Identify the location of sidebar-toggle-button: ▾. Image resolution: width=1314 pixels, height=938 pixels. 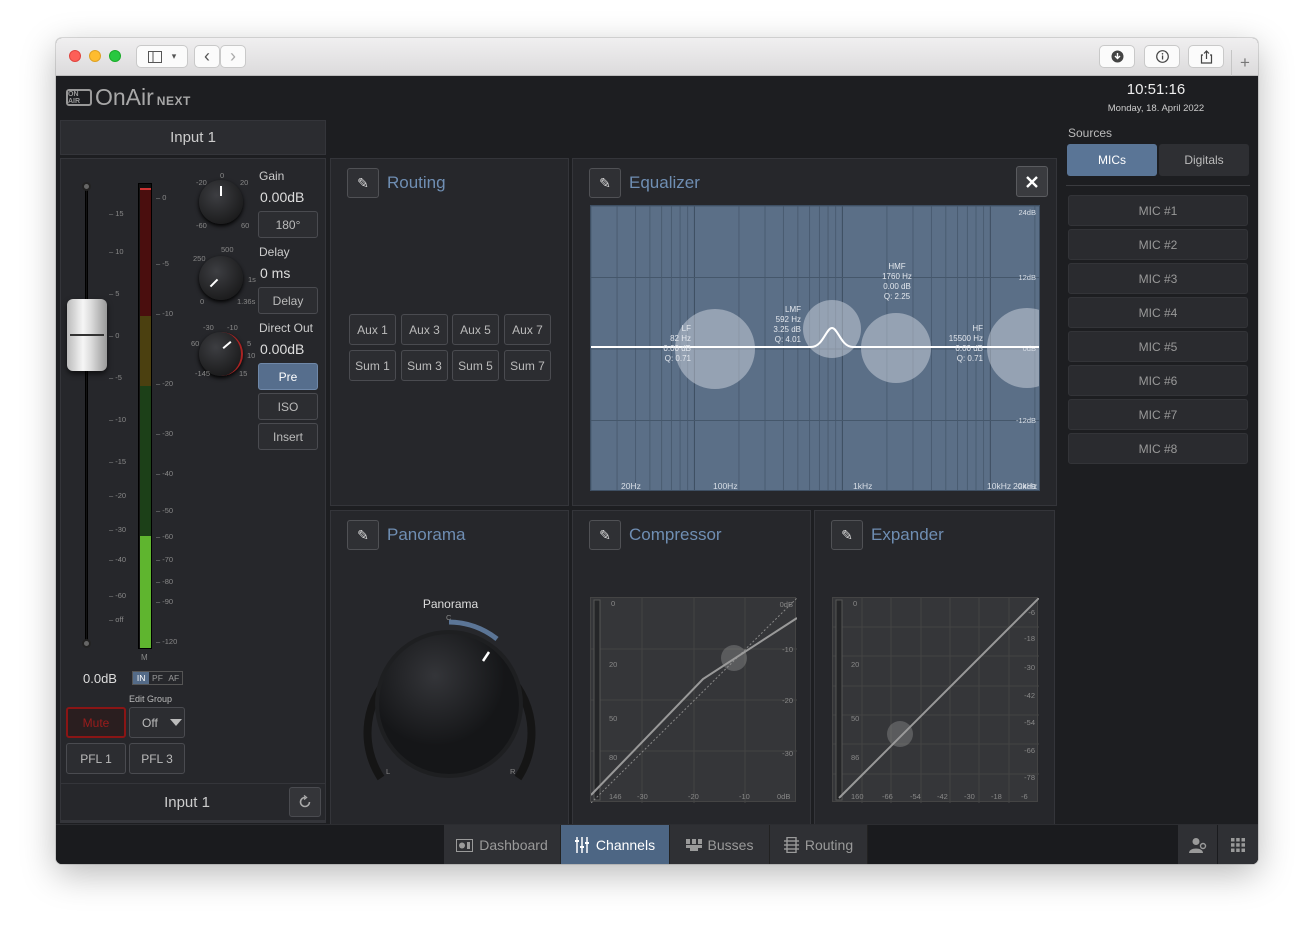
(162, 56).